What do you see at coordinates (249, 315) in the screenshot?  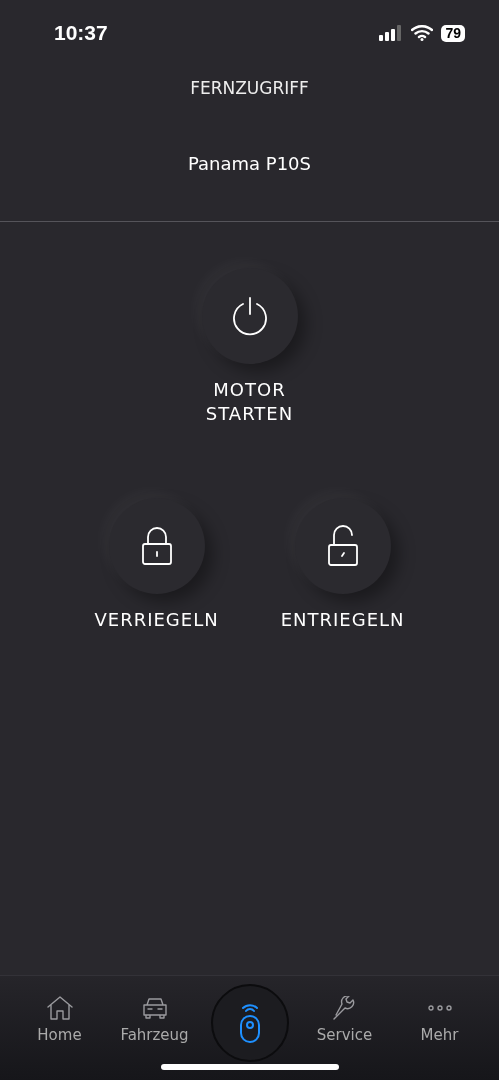 I see `power-icon` at bounding box center [249, 315].